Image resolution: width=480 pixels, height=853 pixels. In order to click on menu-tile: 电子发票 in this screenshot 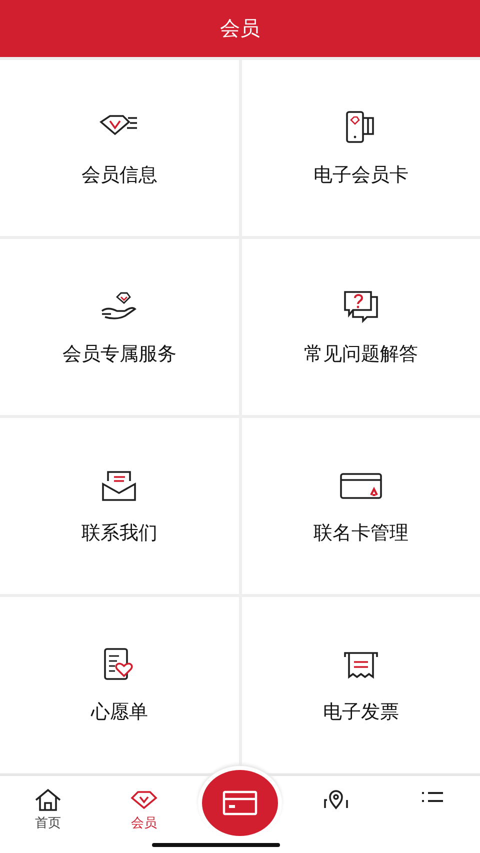, I will do `click(361, 685)`.